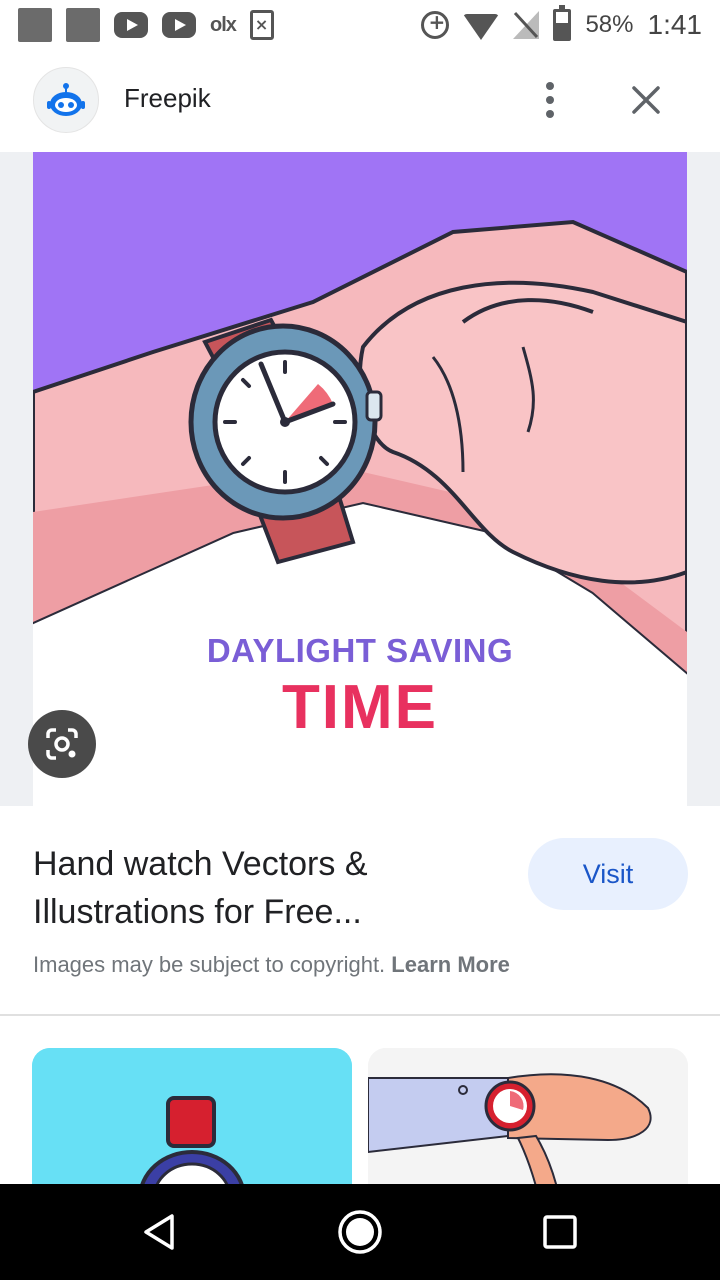 This screenshot has height=1280, width=720. Describe the element at coordinates (223, 24) in the screenshot. I see `olx-icon: olx` at that location.